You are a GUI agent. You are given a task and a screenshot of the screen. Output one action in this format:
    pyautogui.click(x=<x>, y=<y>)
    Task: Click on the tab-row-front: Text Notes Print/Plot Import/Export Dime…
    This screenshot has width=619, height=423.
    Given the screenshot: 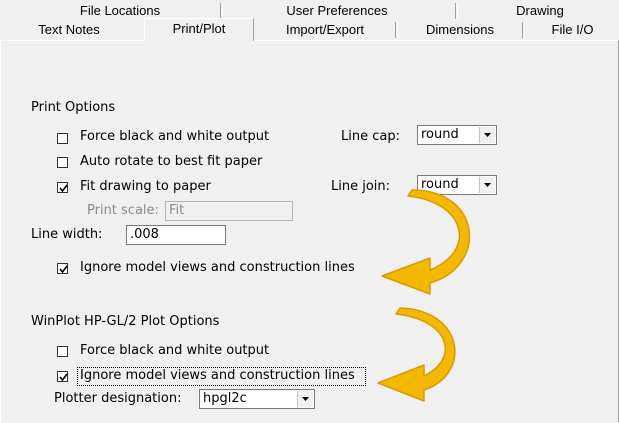 What is the action you would take?
    pyautogui.click(x=309, y=29)
    